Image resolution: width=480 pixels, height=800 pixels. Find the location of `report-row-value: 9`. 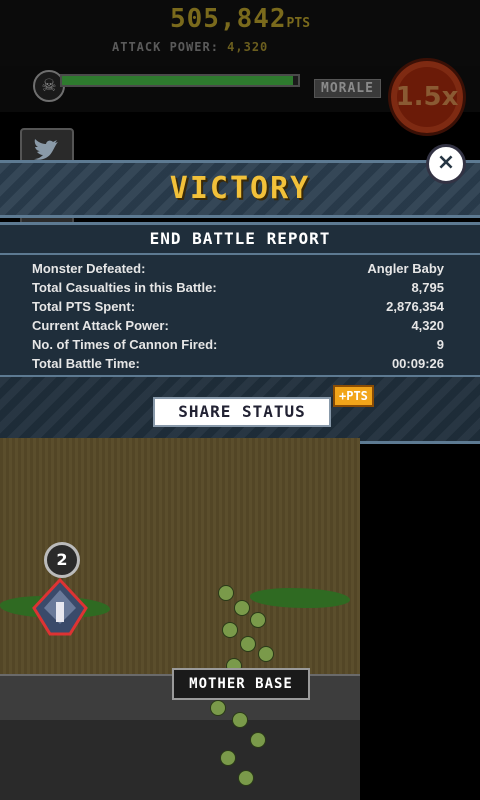

report-row-value: 9 is located at coordinates (440, 344).